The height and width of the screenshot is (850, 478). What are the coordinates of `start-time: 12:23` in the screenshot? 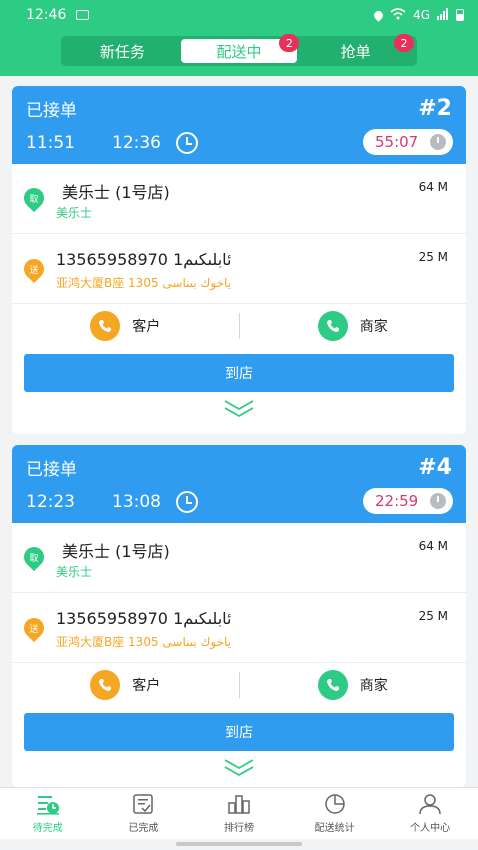 It's located at (50, 502).